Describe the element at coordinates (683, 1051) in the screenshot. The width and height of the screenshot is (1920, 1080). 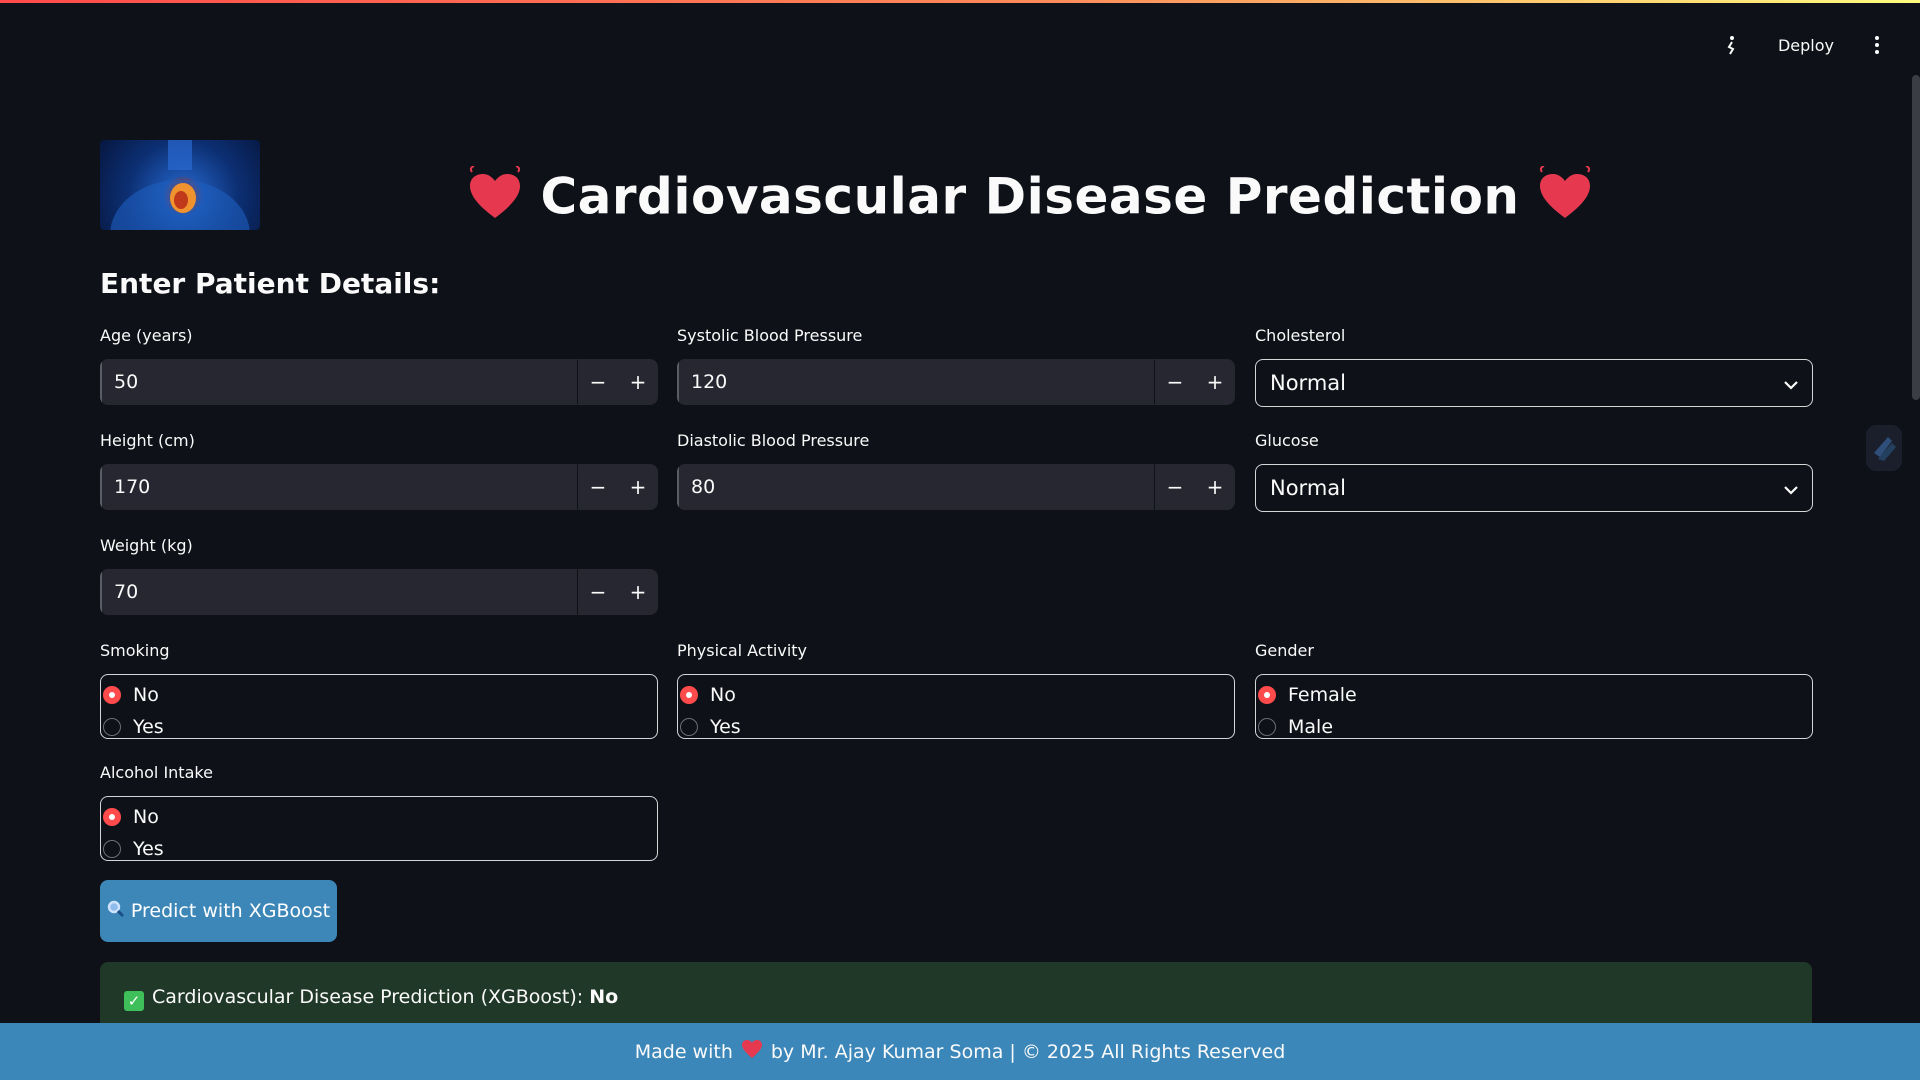
I see `footer-made-with: Made with` at that location.